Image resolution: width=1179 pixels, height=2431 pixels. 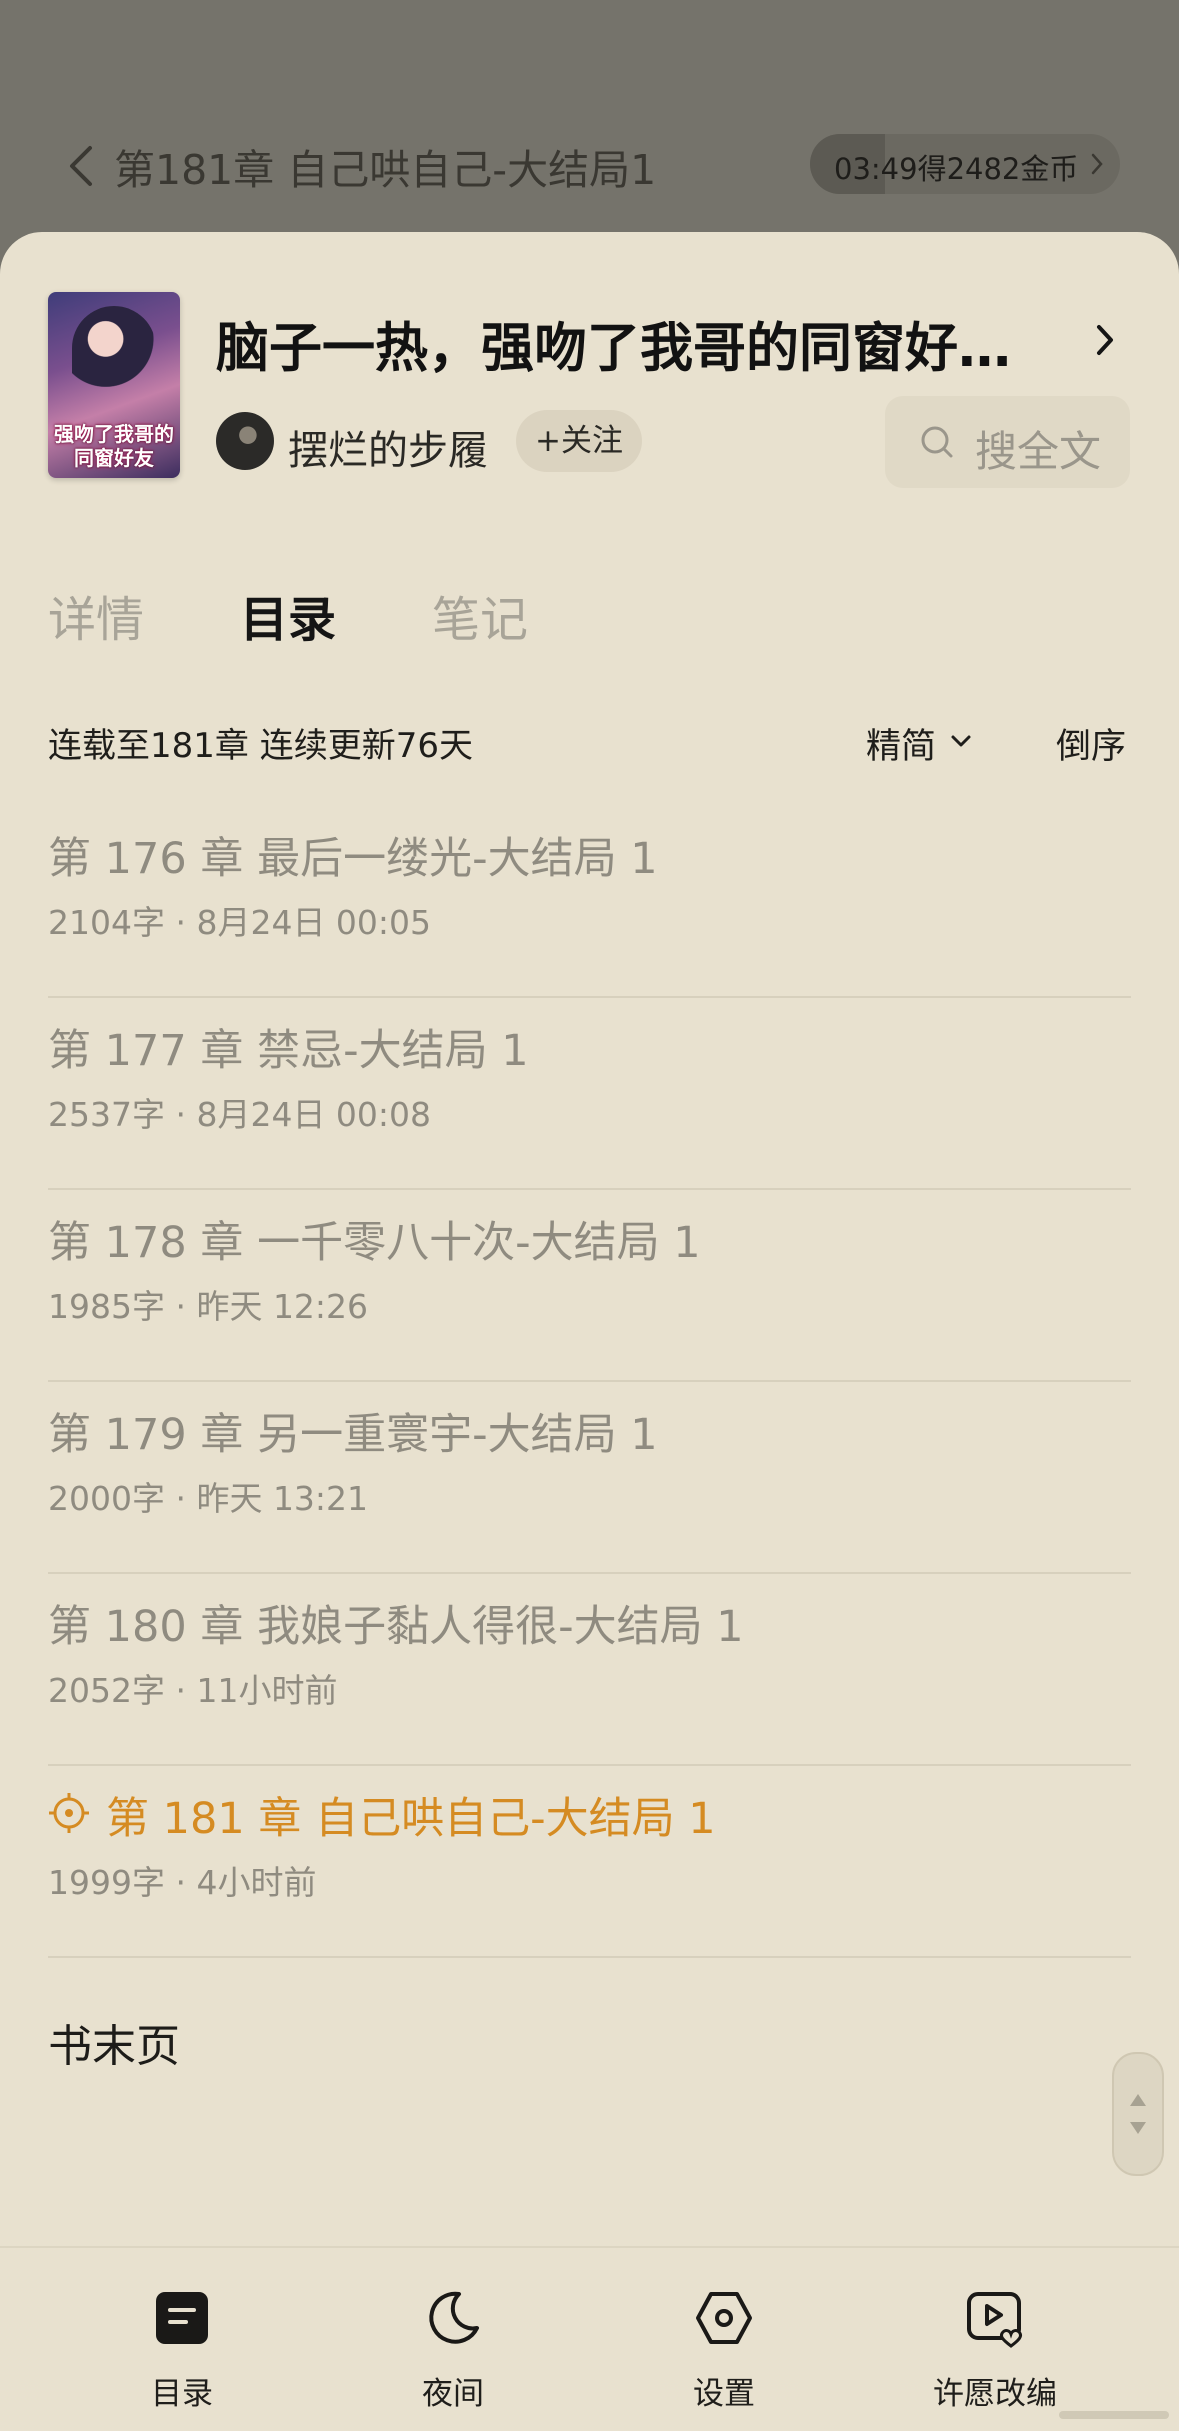 What do you see at coordinates (69, 1813) in the screenshot?
I see `current-position-icon` at bounding box center [69, 1813].